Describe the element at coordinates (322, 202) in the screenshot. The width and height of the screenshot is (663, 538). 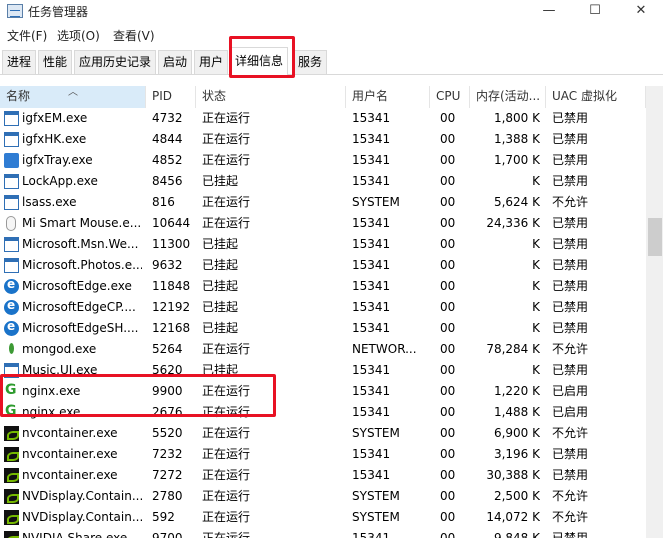
I see `table-row: lsass.exe 816 正在运行 SYSTEM 00 5,624 K 不允许` at that location.